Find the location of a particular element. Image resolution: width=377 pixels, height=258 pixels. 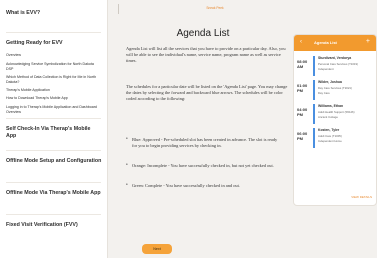

sidebar-item-getting-ready: Getting Ready for EVV is located at coordinates (54, 43).